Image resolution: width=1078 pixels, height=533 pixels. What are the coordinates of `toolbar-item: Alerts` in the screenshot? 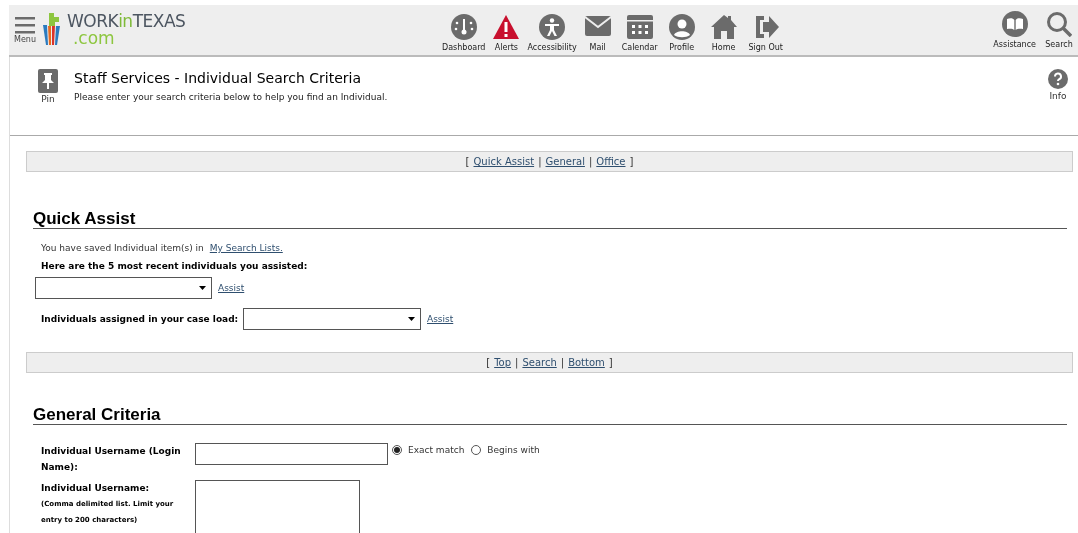 It's located at (506, 30).